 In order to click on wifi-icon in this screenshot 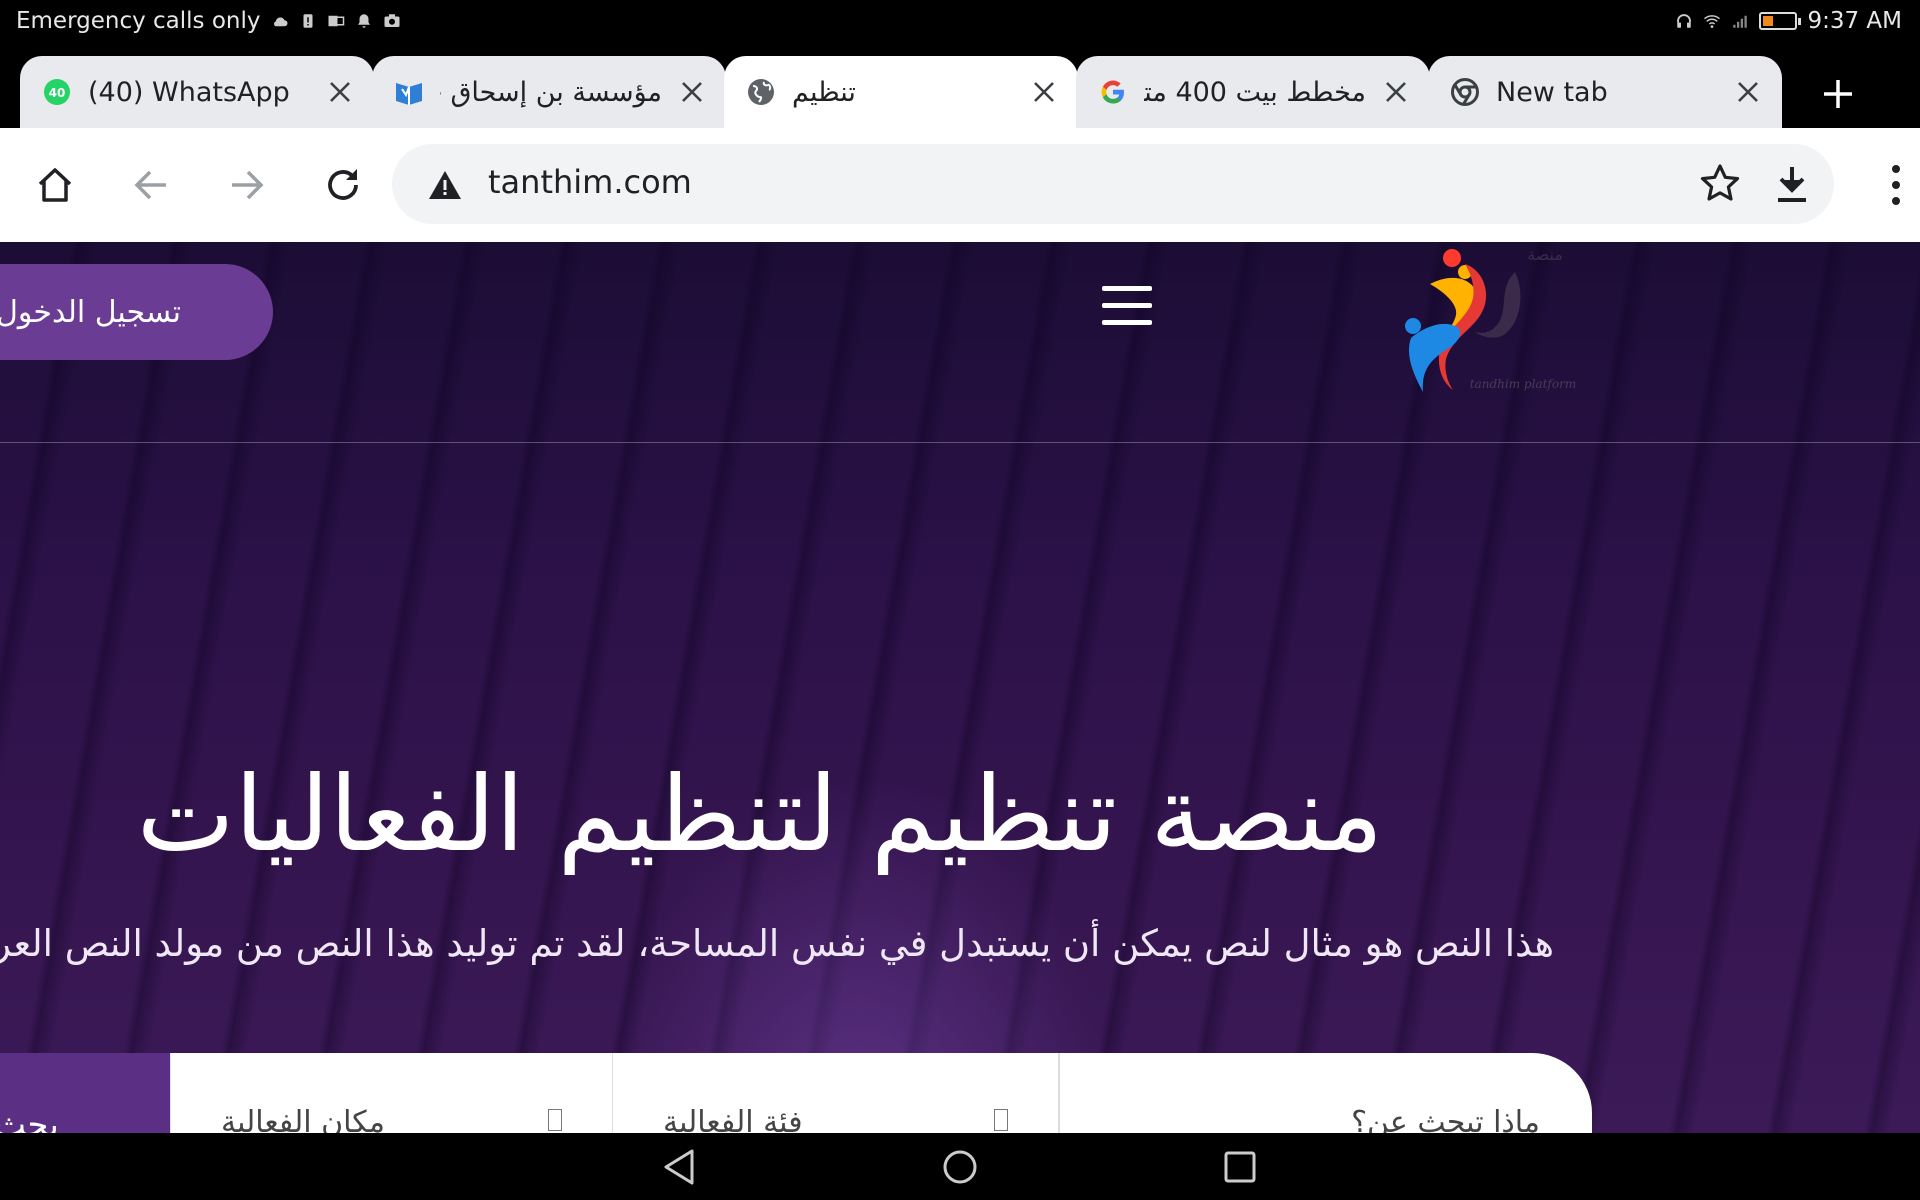, I will do `click(1712, 21)`.